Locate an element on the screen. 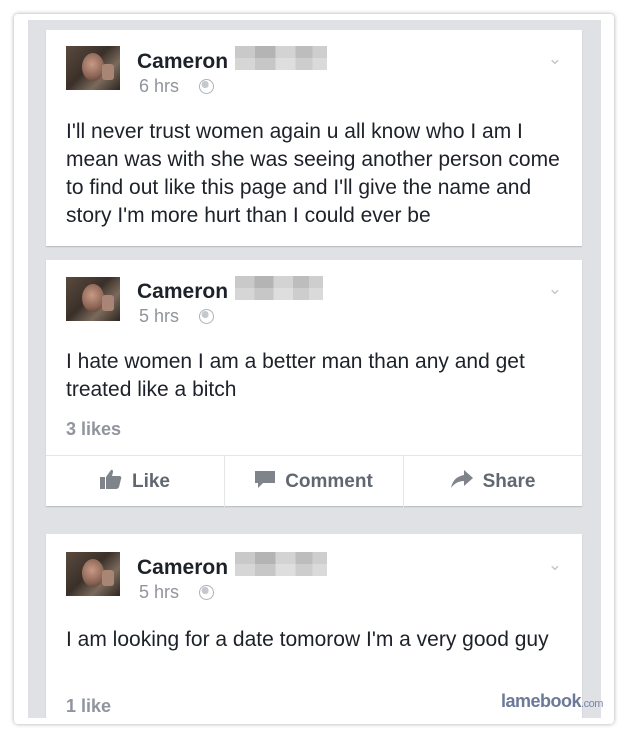 The width and height of the screenshot is (630, 741). share-arrow-icon is located at coordinates (461, 481).